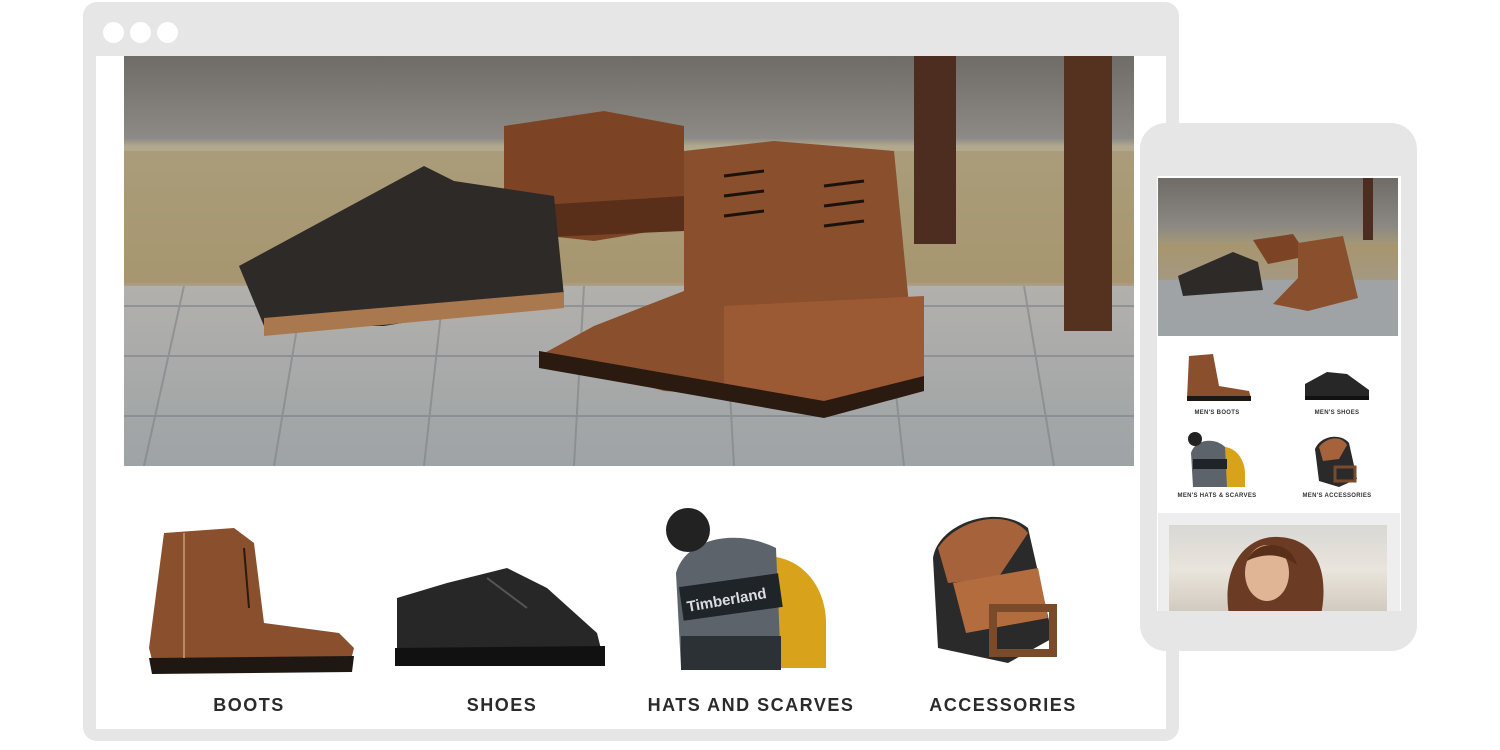 Image resolution: width=1500 pixels, height=750 pixels. I want to click on mobile-category-hats: MEN'S HATS & SCARVES, so click(1217, 469).